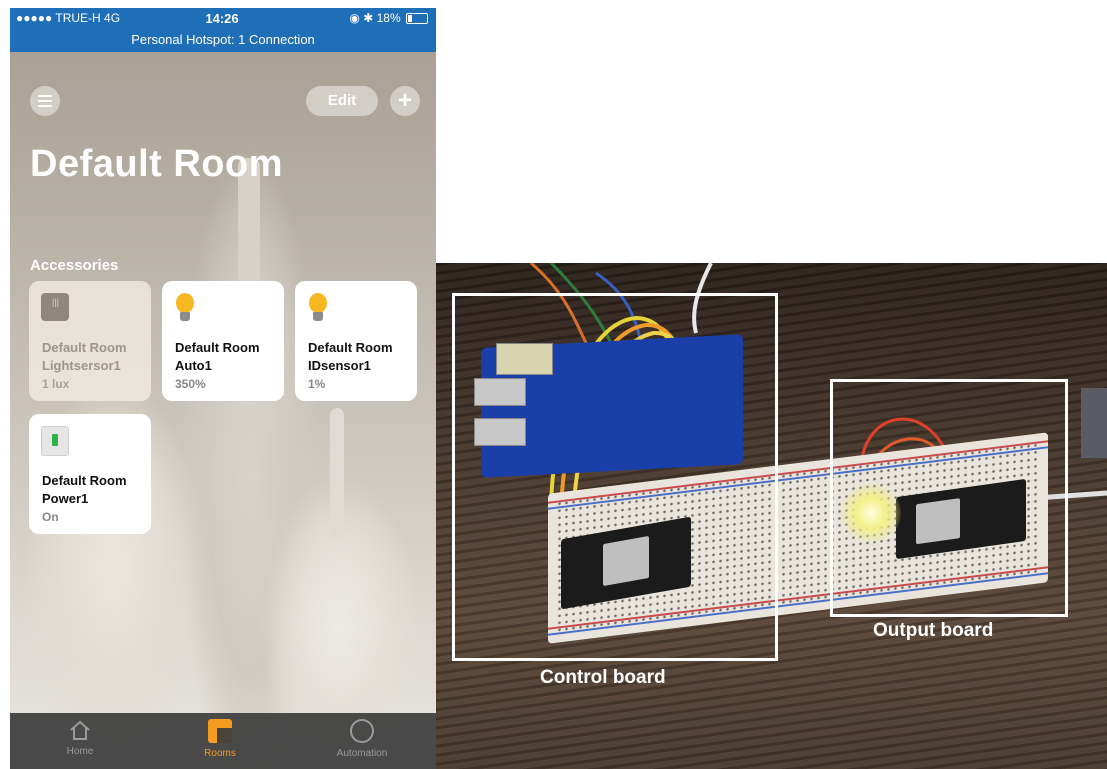 This screenshot has height=769, width=1107. What do you see at coordinates (350, 356) in the screenshot?
I see `accessory-name: Default Room IDsensor1` at bounding box center [350, 356].